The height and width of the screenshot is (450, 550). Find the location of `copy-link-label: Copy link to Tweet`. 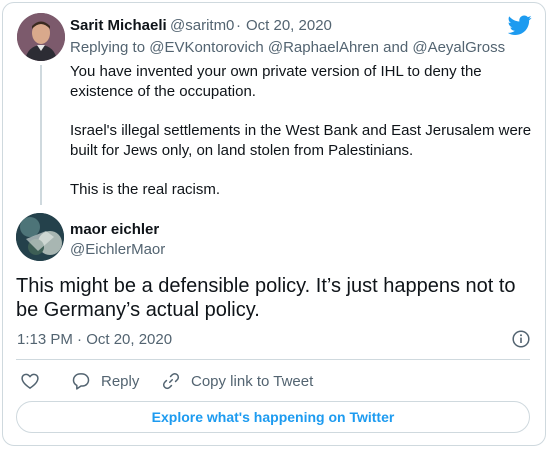

copy-link-label: Copy link to Tweet is located at coordinates (252, 381).